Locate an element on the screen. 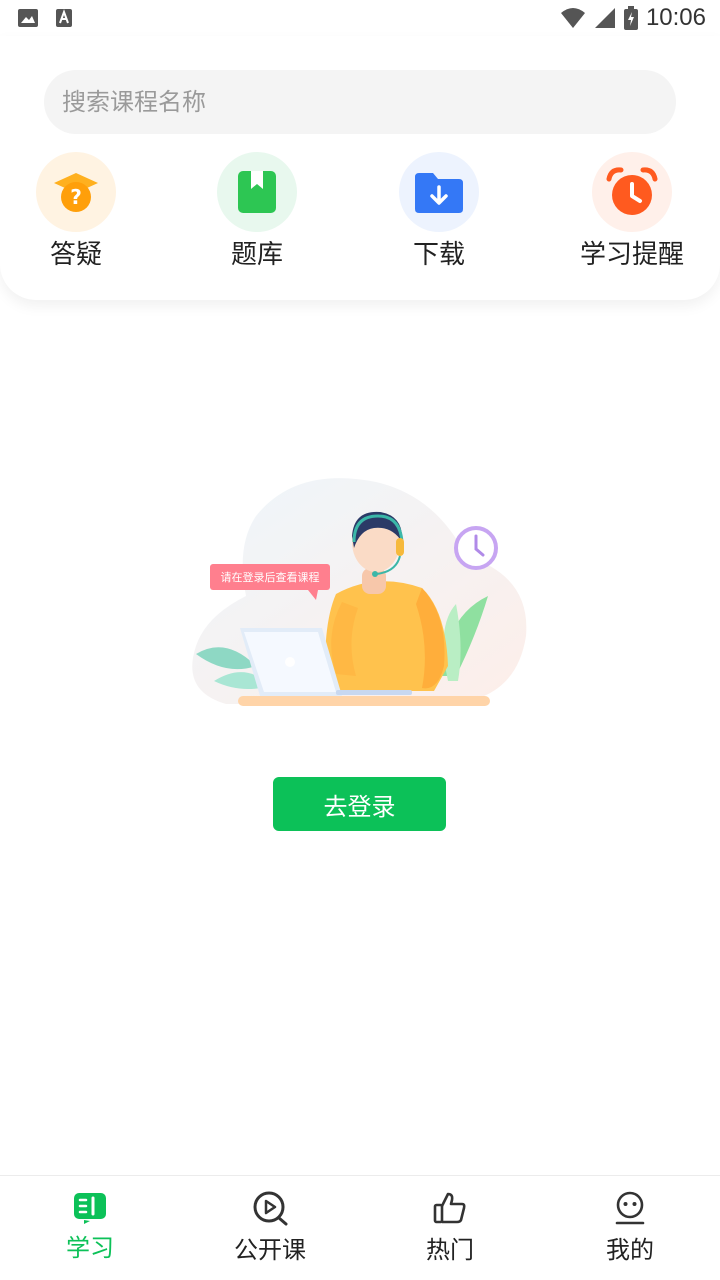  login-illustration: 请在登录后查看课程 is located at coordinates (359, 592).